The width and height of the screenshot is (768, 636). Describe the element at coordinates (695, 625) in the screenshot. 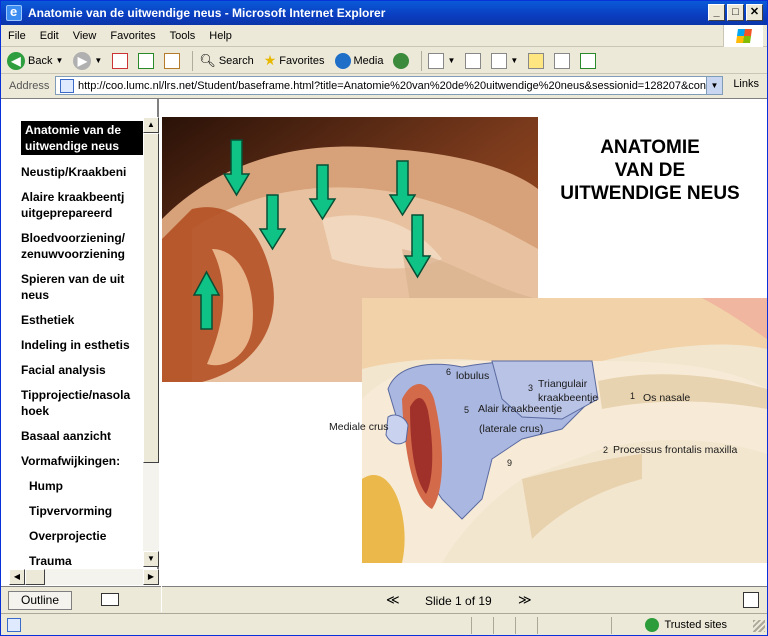

I see `zone-label: Trusted sites` at that location.